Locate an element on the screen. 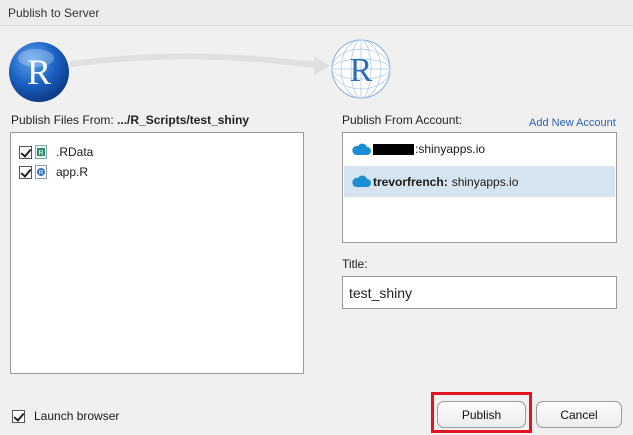 This screenshot has height=435, width=633. add-new-account-link: Add New Account is located at coordinates (572, 123).